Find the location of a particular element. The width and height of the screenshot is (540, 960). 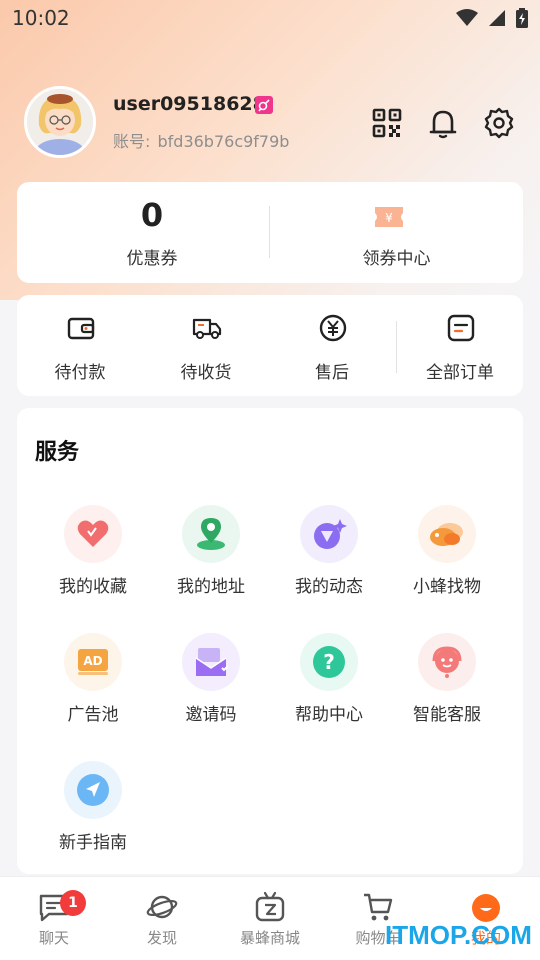

ad-glyph: AD is located at coordinates (92, 661).